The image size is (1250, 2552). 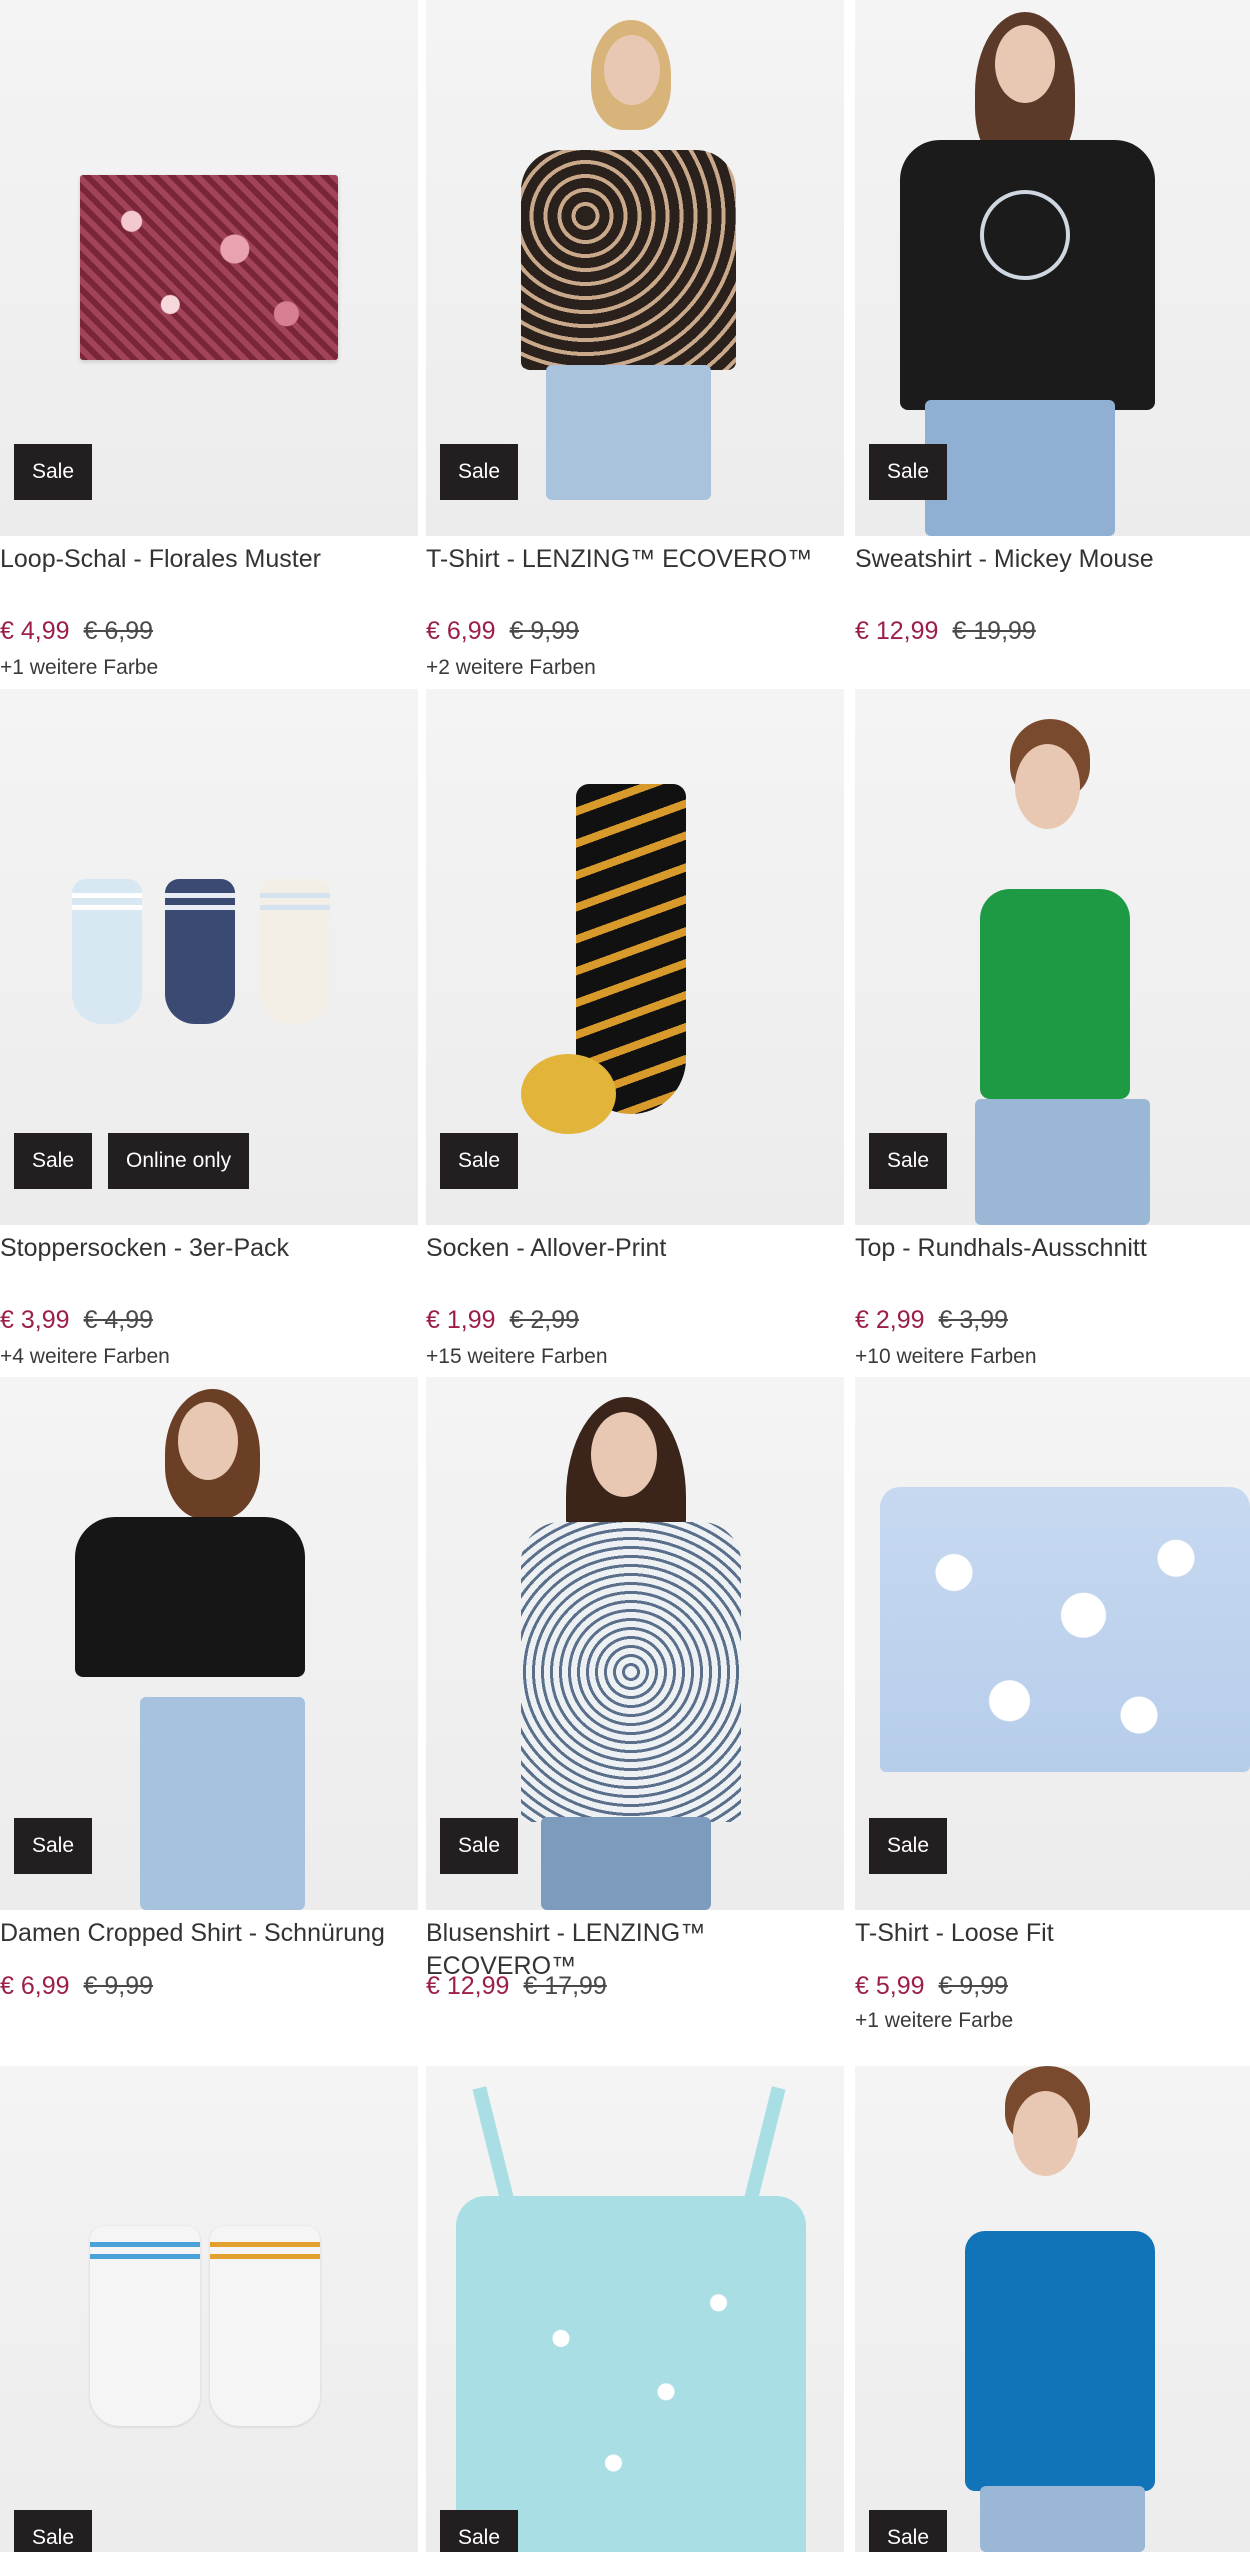 I want to click on sock-navy, so click(x=200, y=951).